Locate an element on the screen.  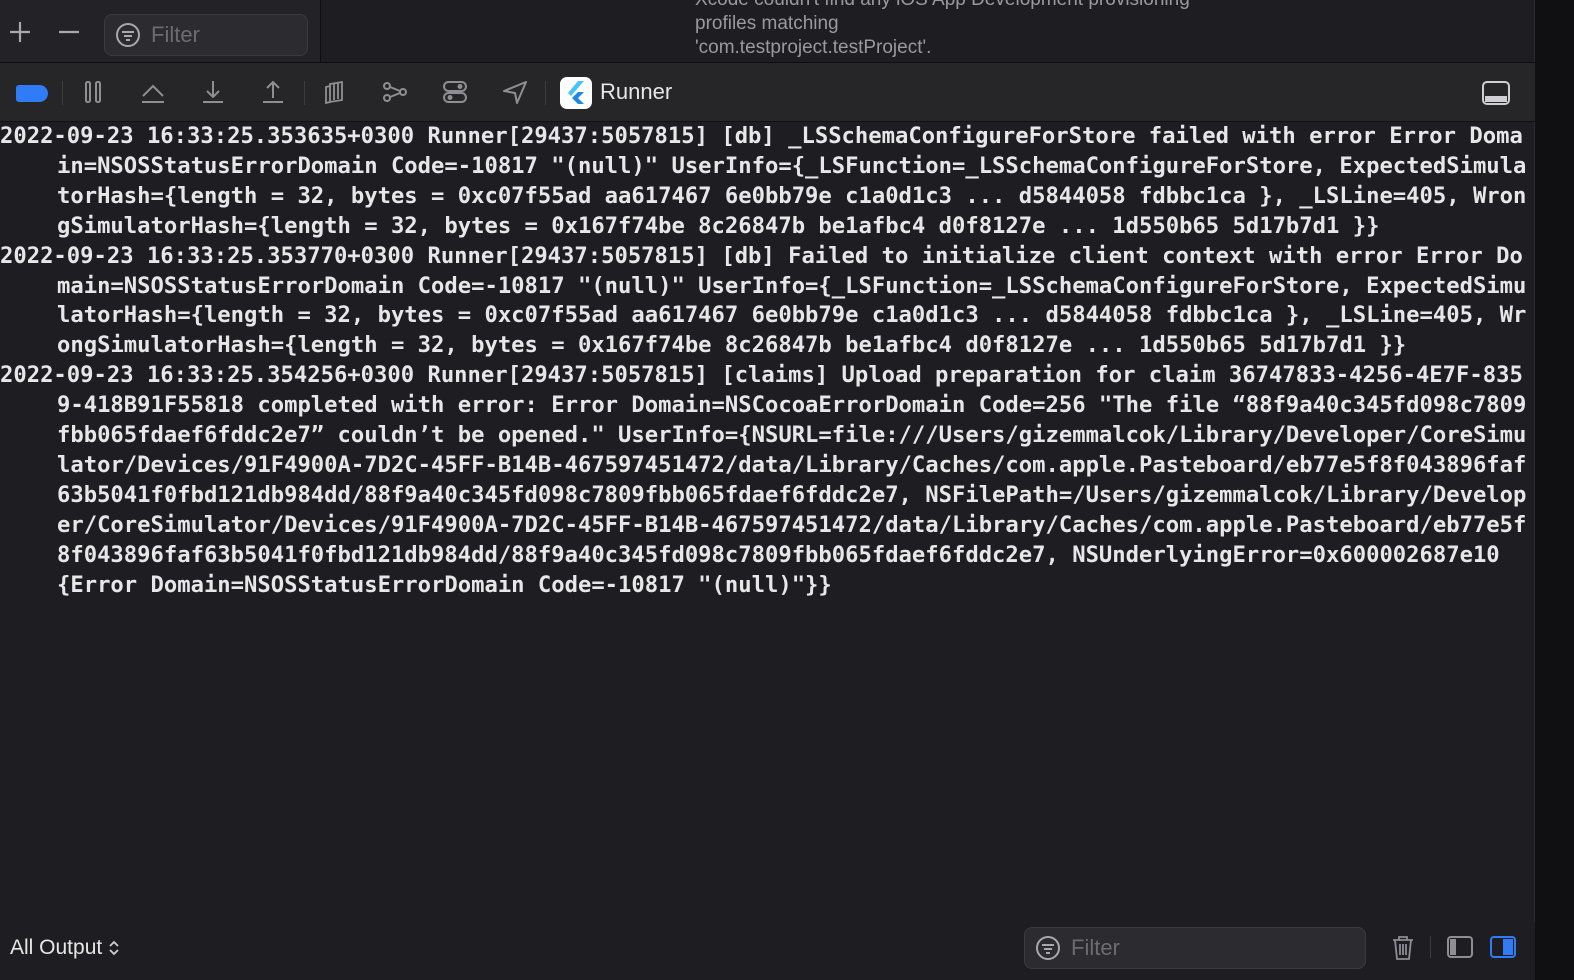
show-console-button is located at coordinates (1503, 947).